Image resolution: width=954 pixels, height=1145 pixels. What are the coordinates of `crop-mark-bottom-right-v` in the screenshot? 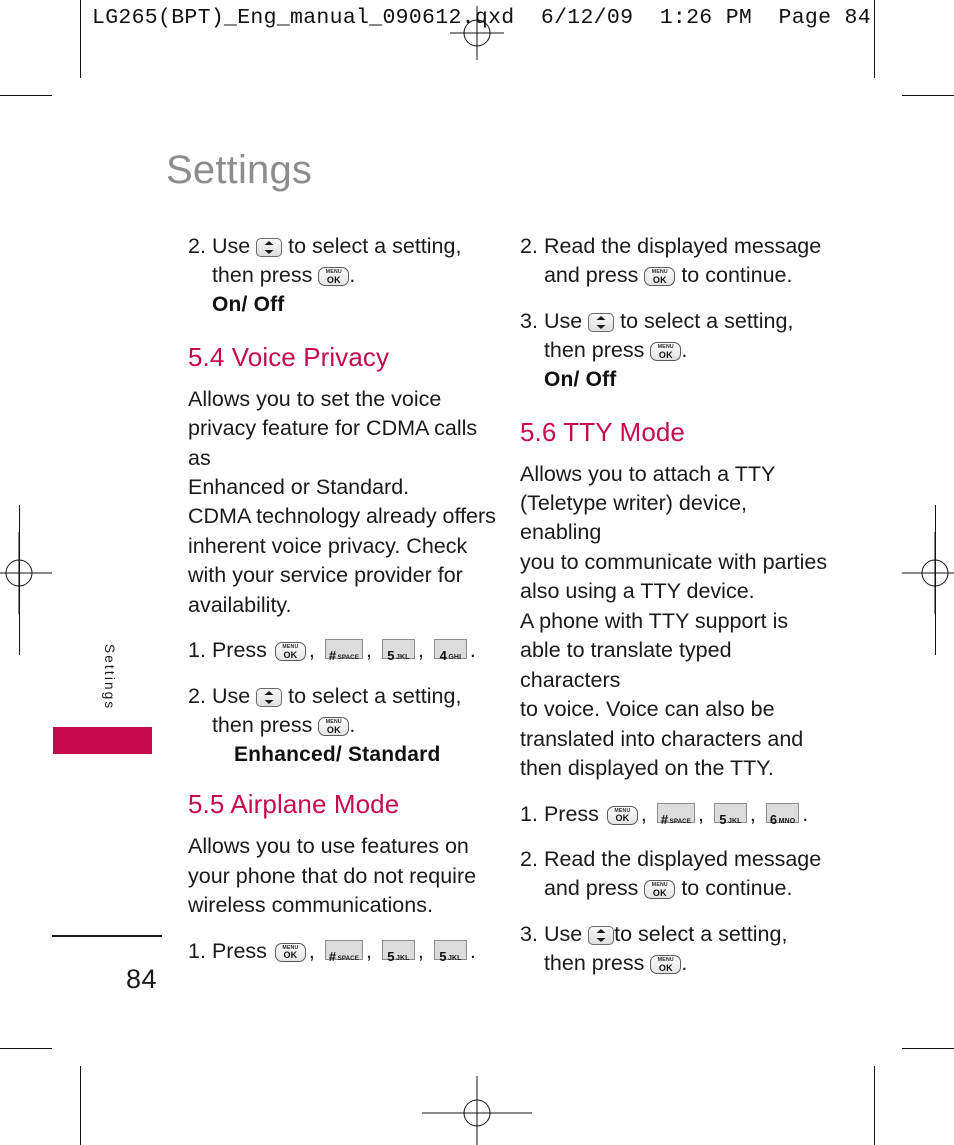 It's located at (874, 1105).